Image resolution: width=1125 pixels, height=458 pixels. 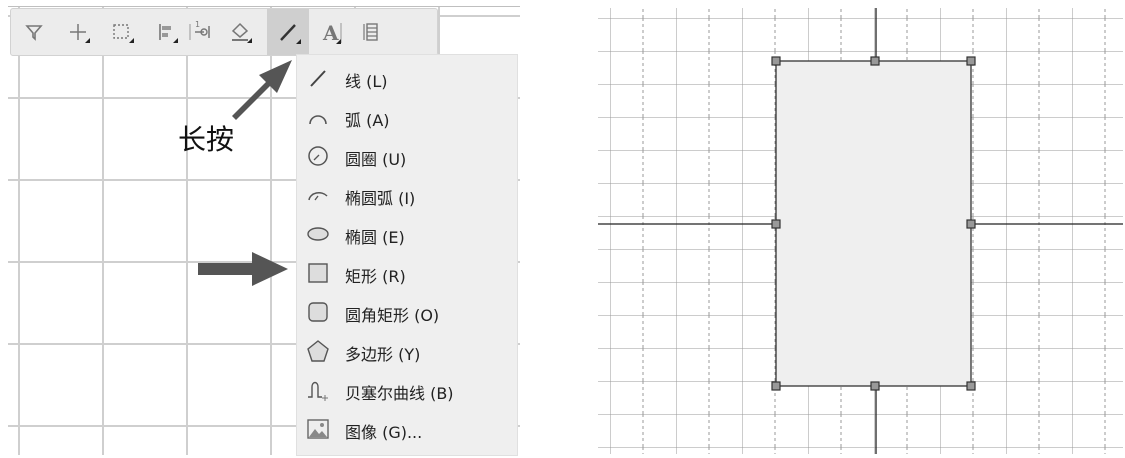 I want to click on handle-middle-left, so click(x=776, y=224).